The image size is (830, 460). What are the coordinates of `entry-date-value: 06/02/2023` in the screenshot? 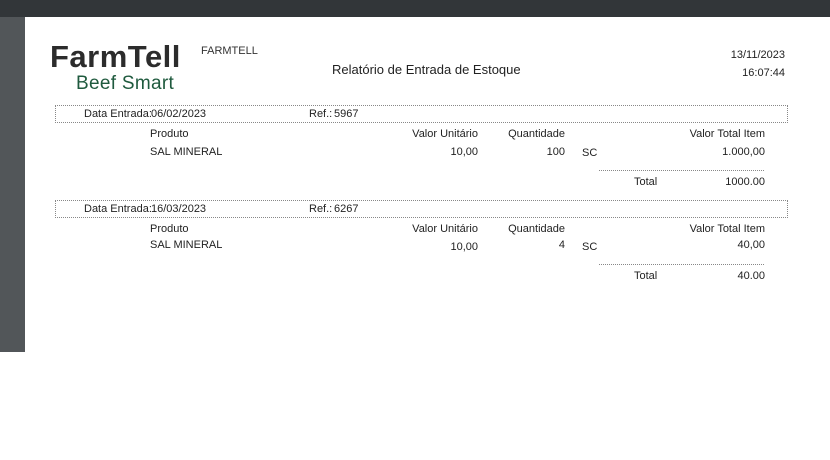 It's located at (179, 114).